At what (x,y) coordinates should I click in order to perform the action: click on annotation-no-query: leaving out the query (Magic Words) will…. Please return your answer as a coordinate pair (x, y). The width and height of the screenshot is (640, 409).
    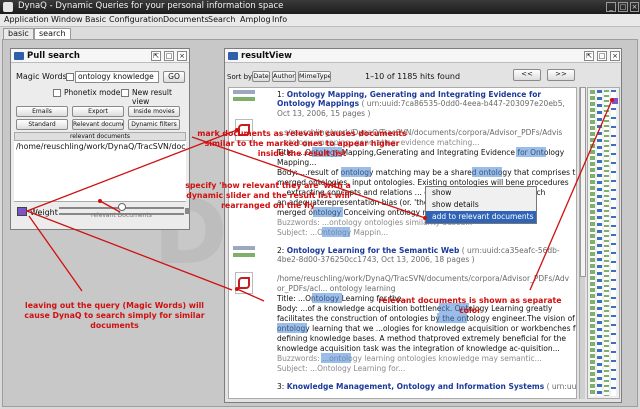
    Looking at the image, I should click on (114, 315).